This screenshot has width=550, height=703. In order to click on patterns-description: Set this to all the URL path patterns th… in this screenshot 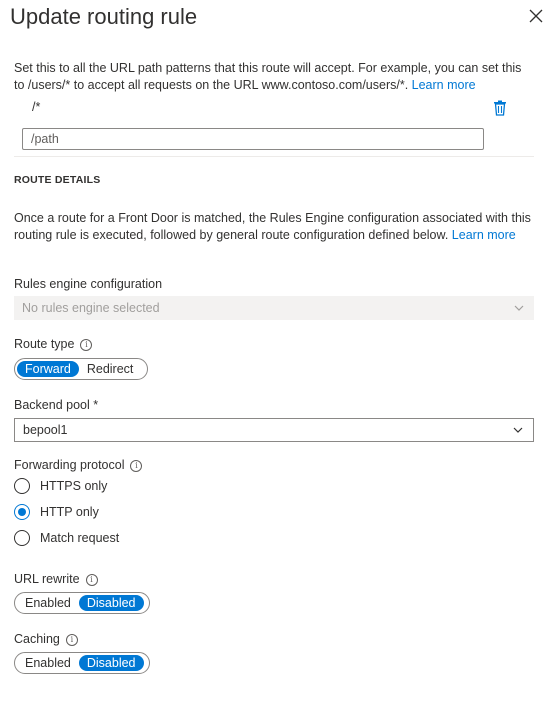, I will do `click(274, 77)`.